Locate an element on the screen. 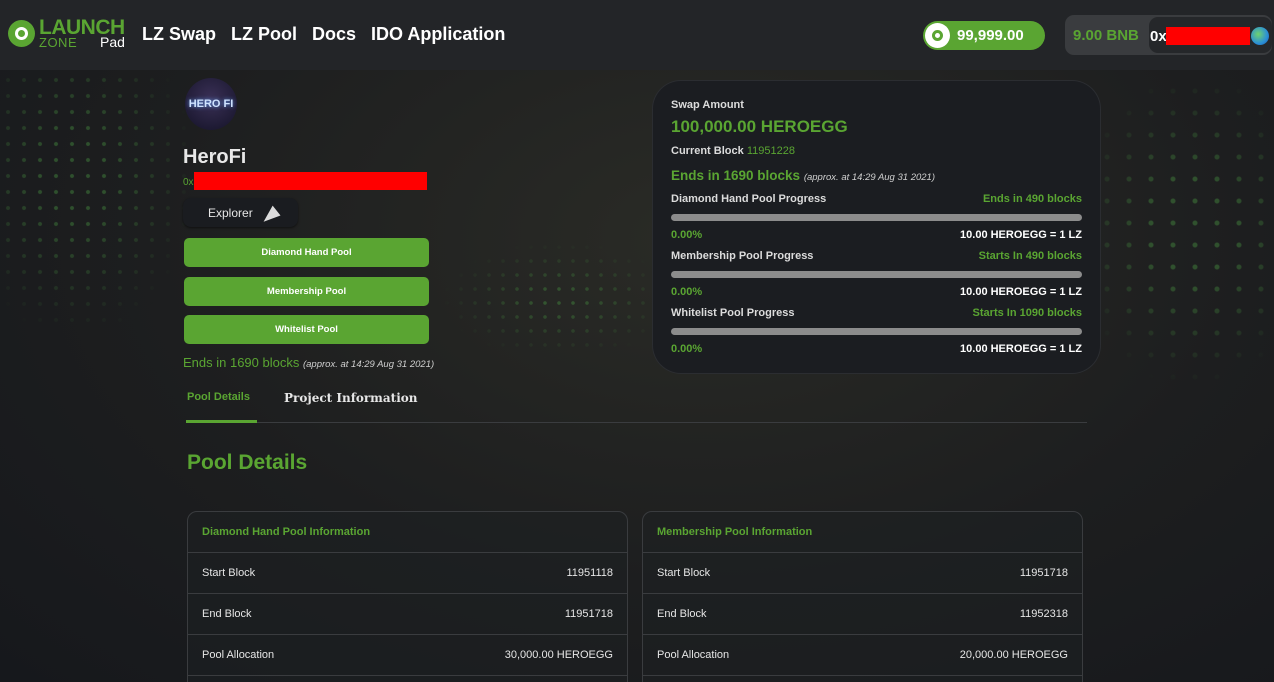 Image resolution: width=1274 pixels, height=682 pixels. membership-pool-button: Membership Pool is located at coordinates (306, 291).